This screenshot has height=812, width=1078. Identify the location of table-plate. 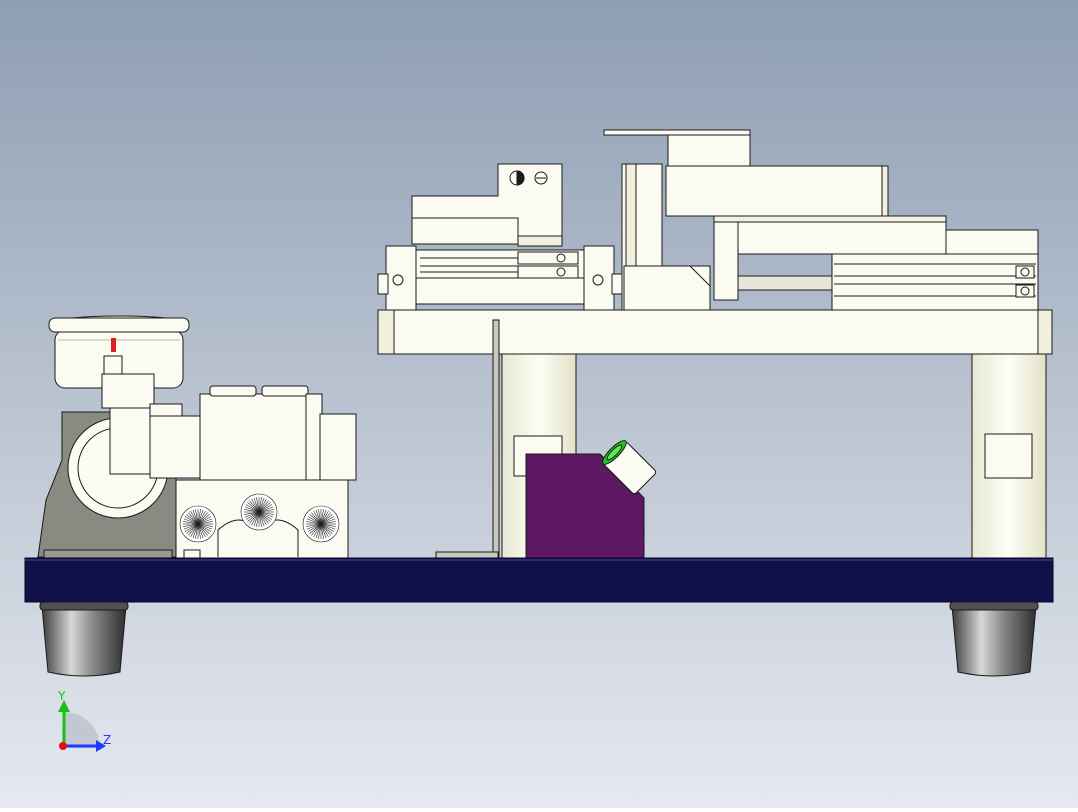
(715, 332).